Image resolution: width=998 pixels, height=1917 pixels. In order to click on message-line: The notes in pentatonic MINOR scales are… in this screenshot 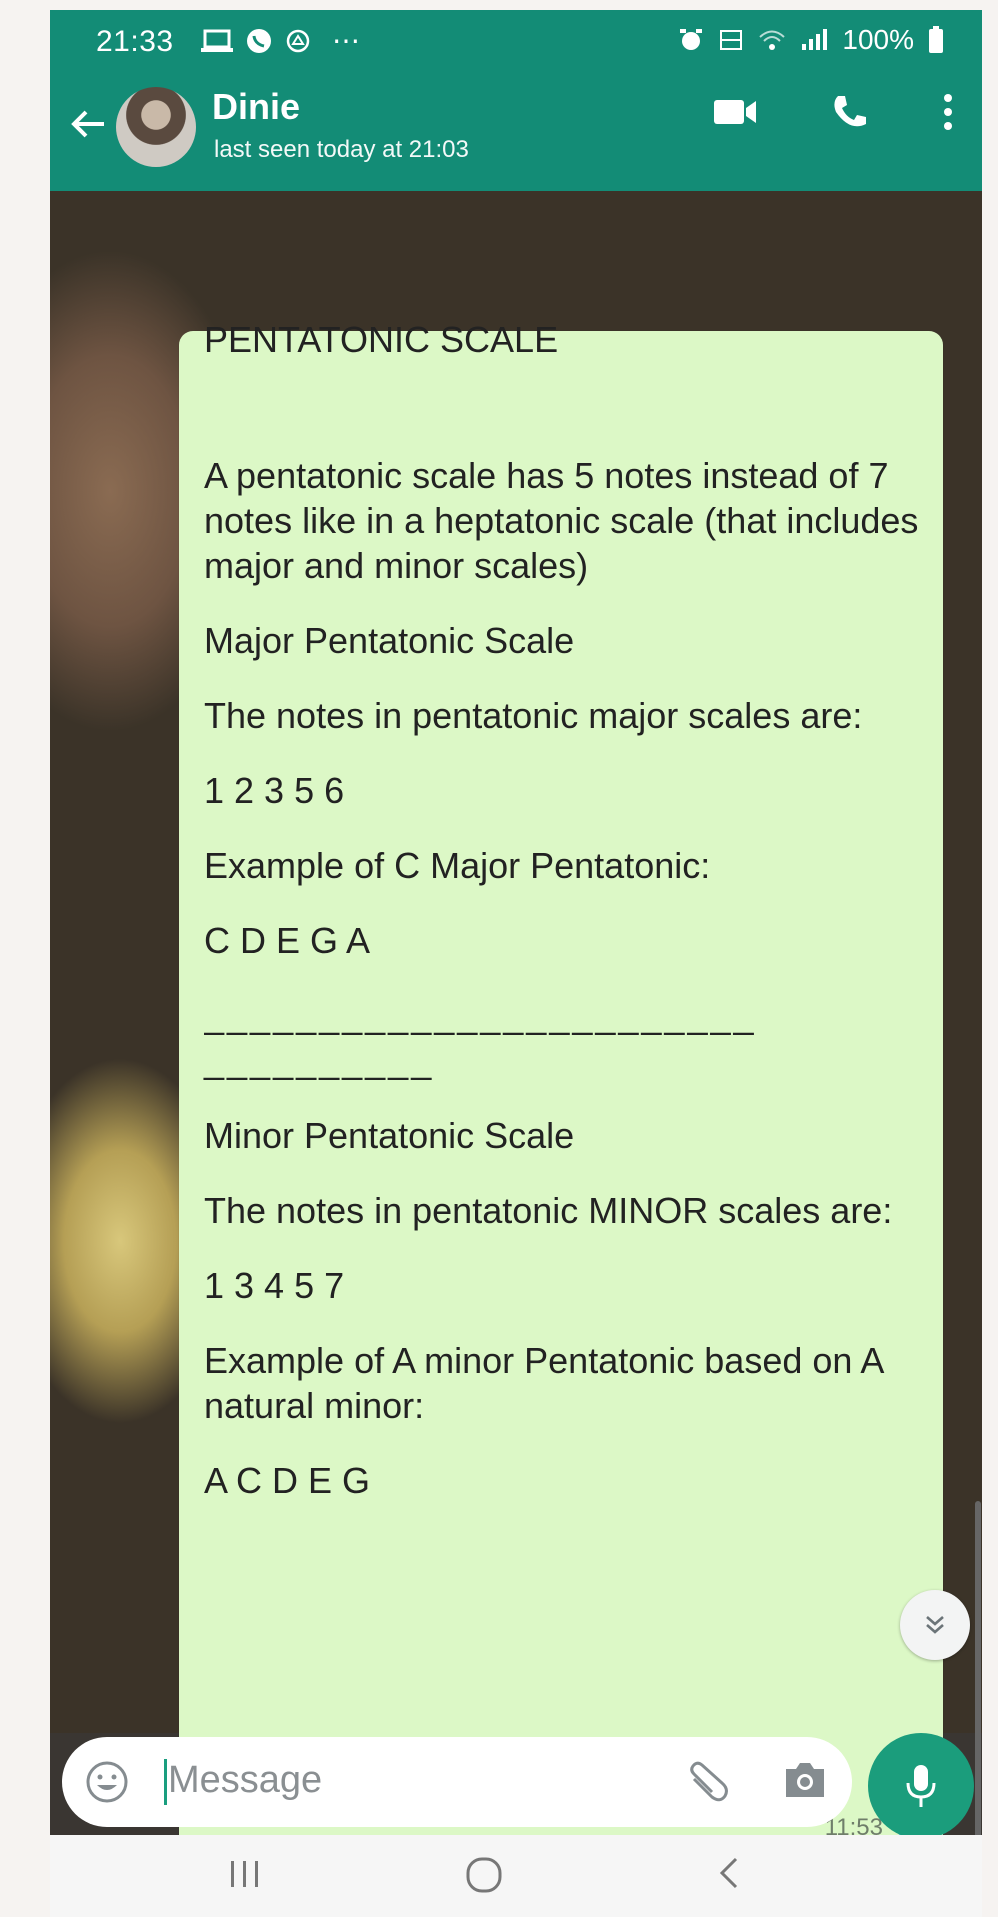, I will do `click(548, 1210)`.